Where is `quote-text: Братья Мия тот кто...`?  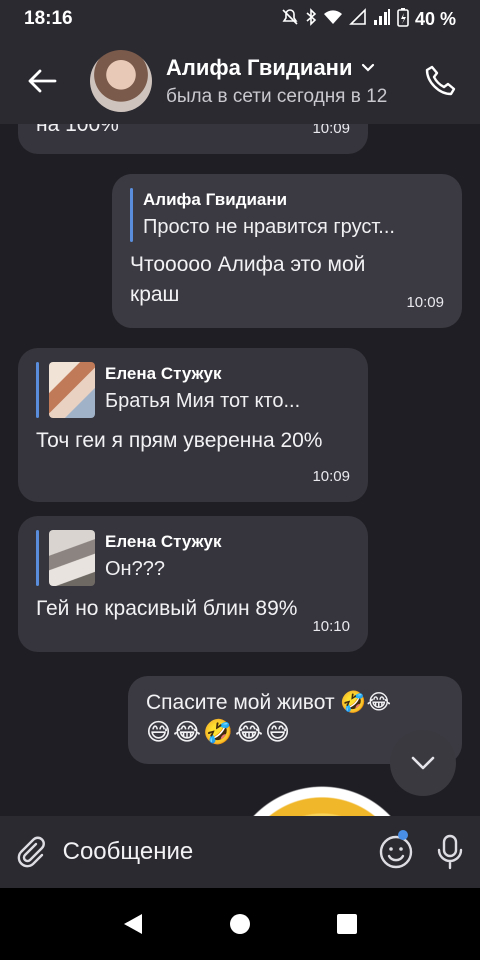 quote-text: Братья Мия тот кто... is located at coordinates (203, 401).